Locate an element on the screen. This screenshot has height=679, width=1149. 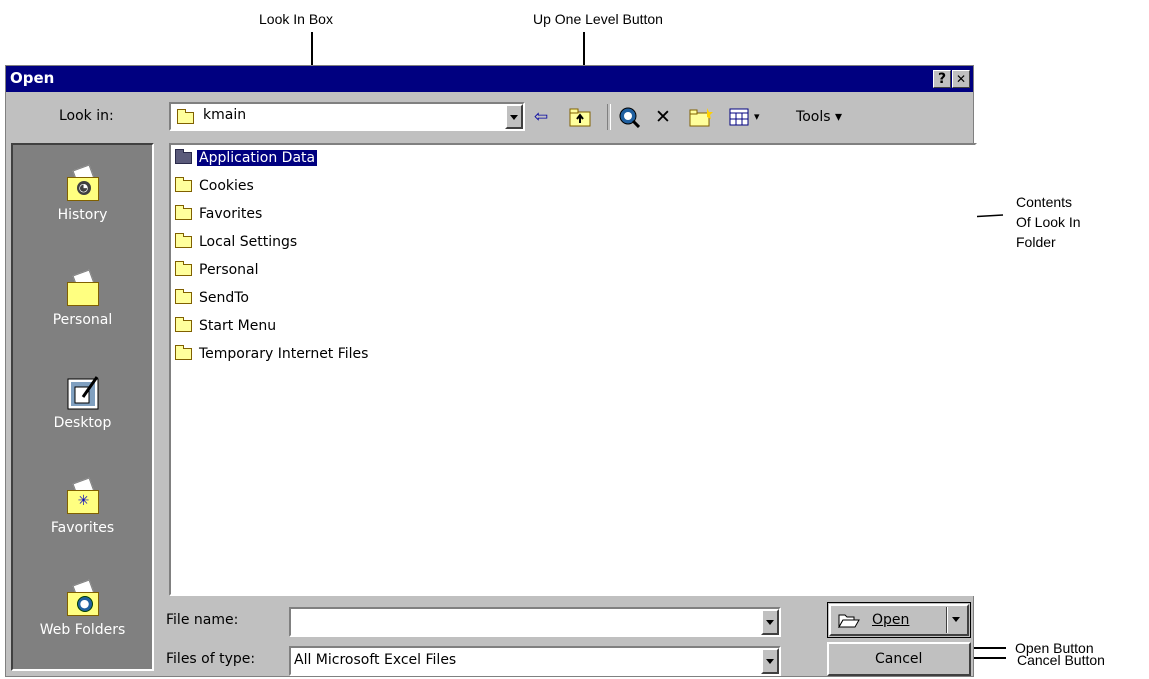
annotation-contents-line2: Of Look In is located at coordinates (1048, 222).